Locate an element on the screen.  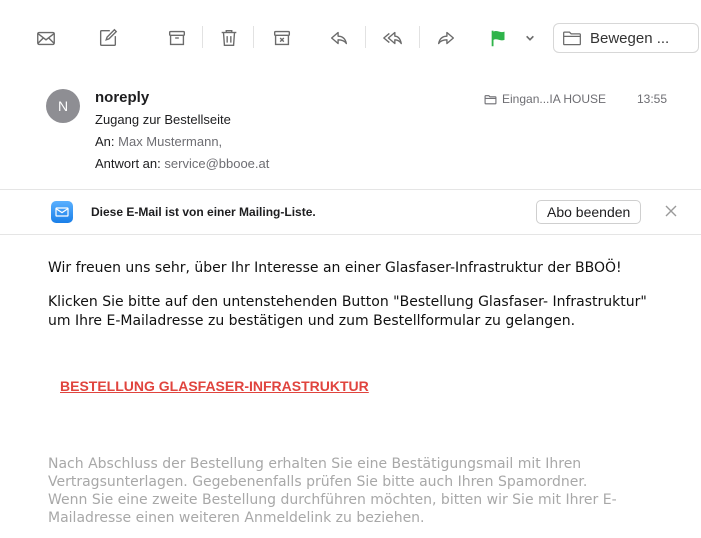
chevron-down-icon is located at coordinates (530, 38).